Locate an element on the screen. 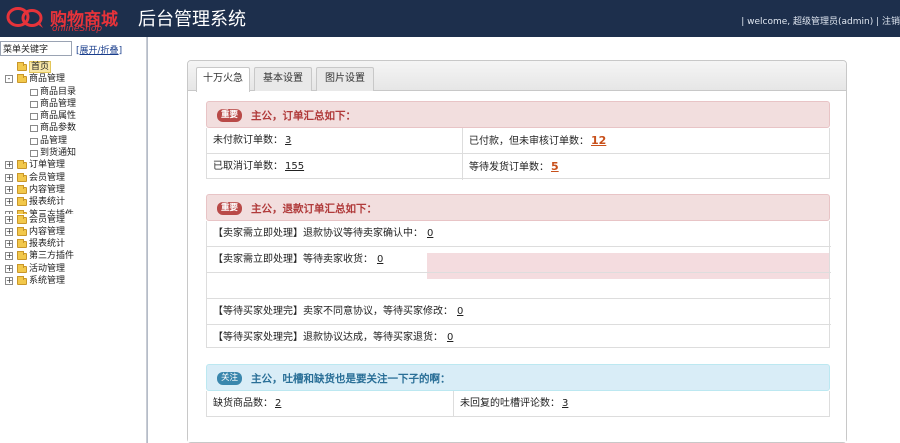 The width and height of the screenshot is (900, 443). logo-chat-bubble-icon is located at coordinates (24, 17).